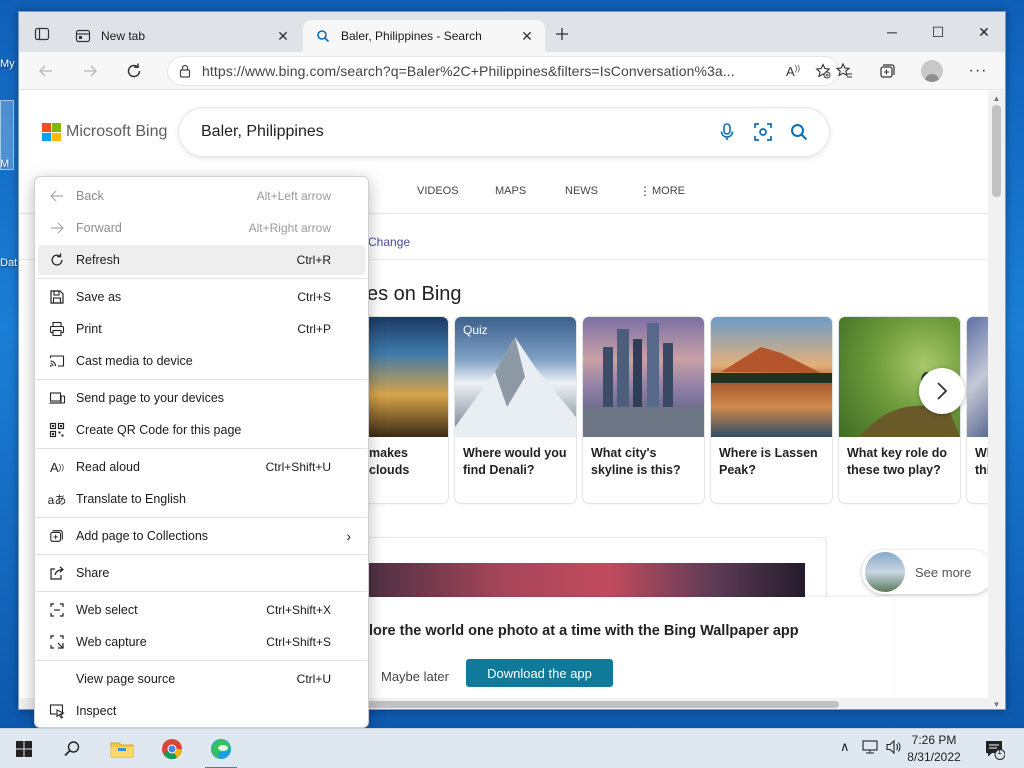  Describe the element at coordinates (942, 391) in the screenshot. I see `carousel-next-button` at that location.